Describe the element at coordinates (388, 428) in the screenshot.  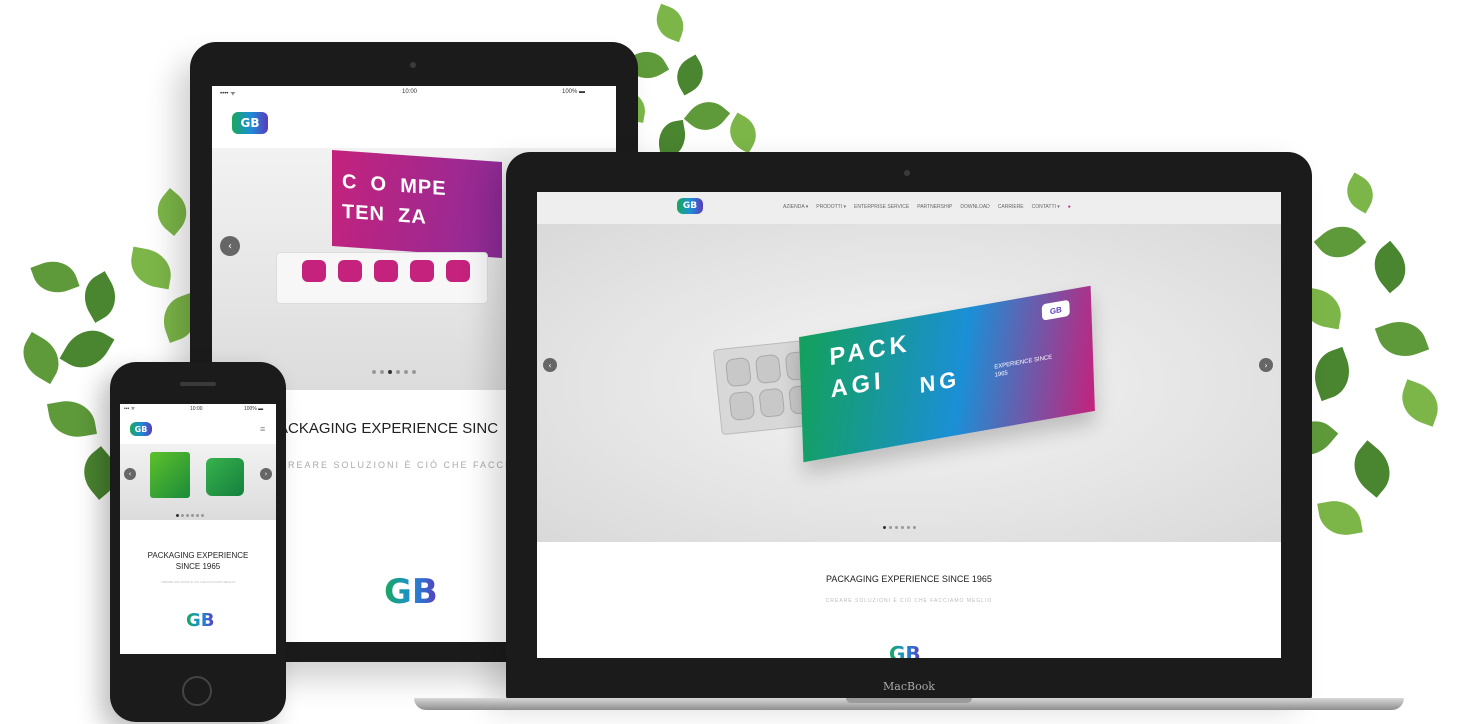
I see `tablet-tagline-title: ACKAGING EXPERIENCE SINC` at that location.